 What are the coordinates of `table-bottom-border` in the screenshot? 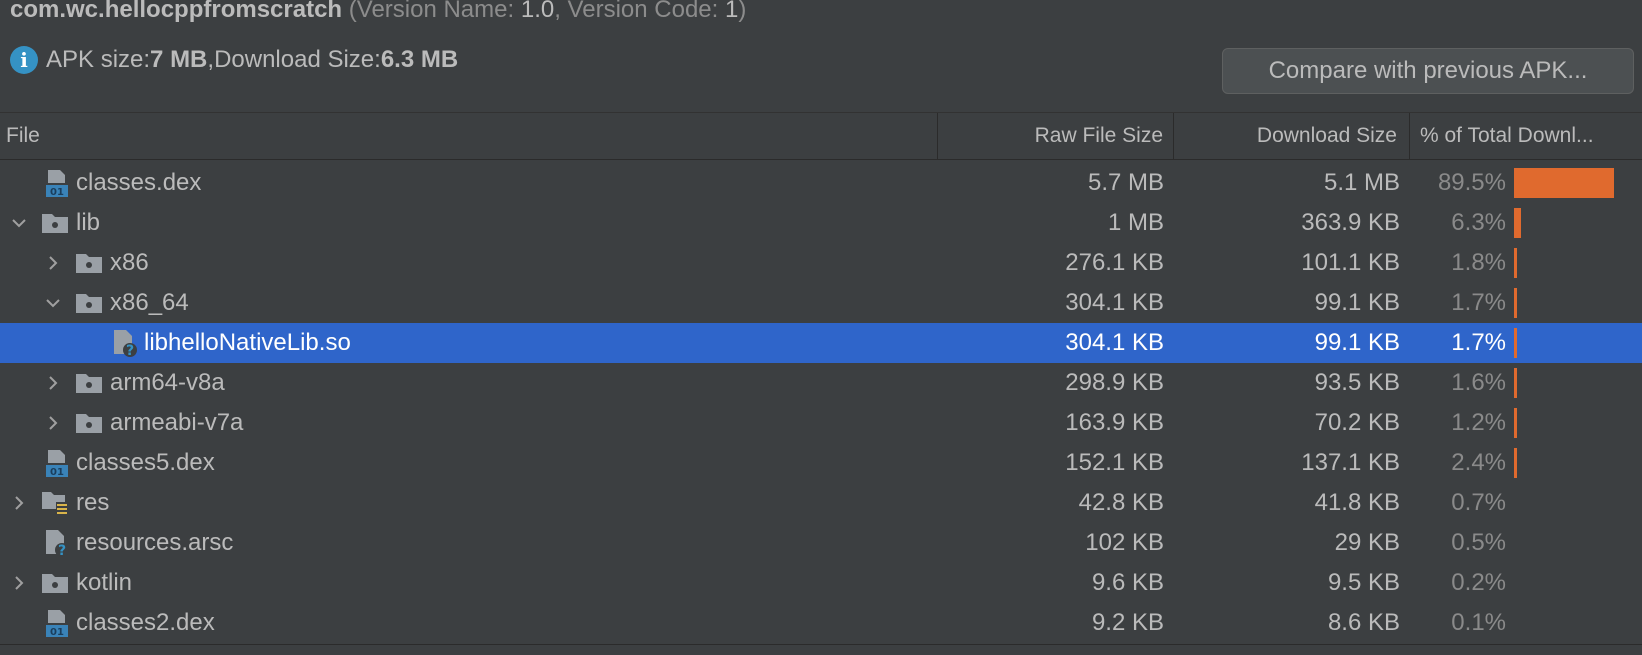 It's located at (821, 649).